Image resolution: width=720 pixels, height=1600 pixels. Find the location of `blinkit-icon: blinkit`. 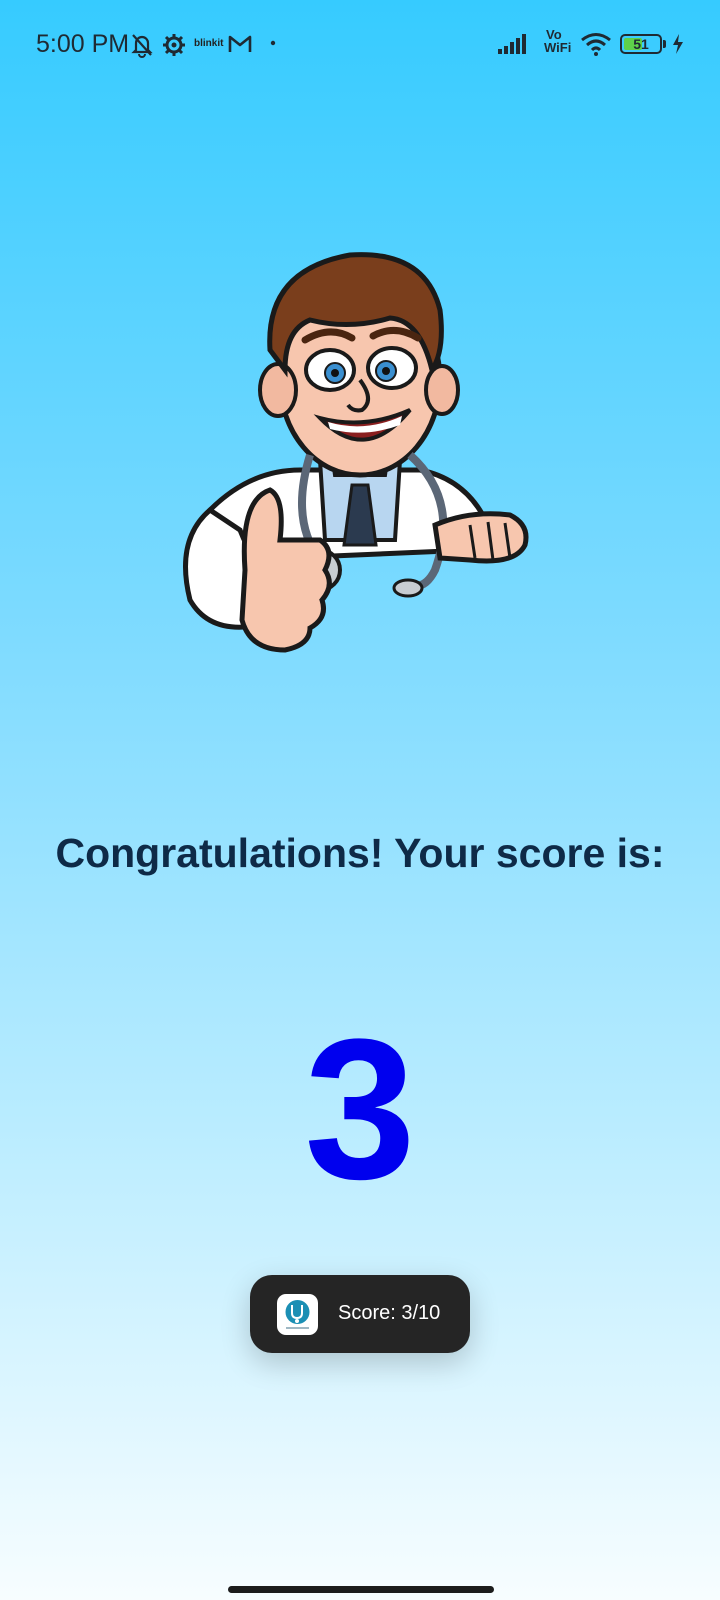

blinkit-icon: blinkit is located at coordinates (209, 43).